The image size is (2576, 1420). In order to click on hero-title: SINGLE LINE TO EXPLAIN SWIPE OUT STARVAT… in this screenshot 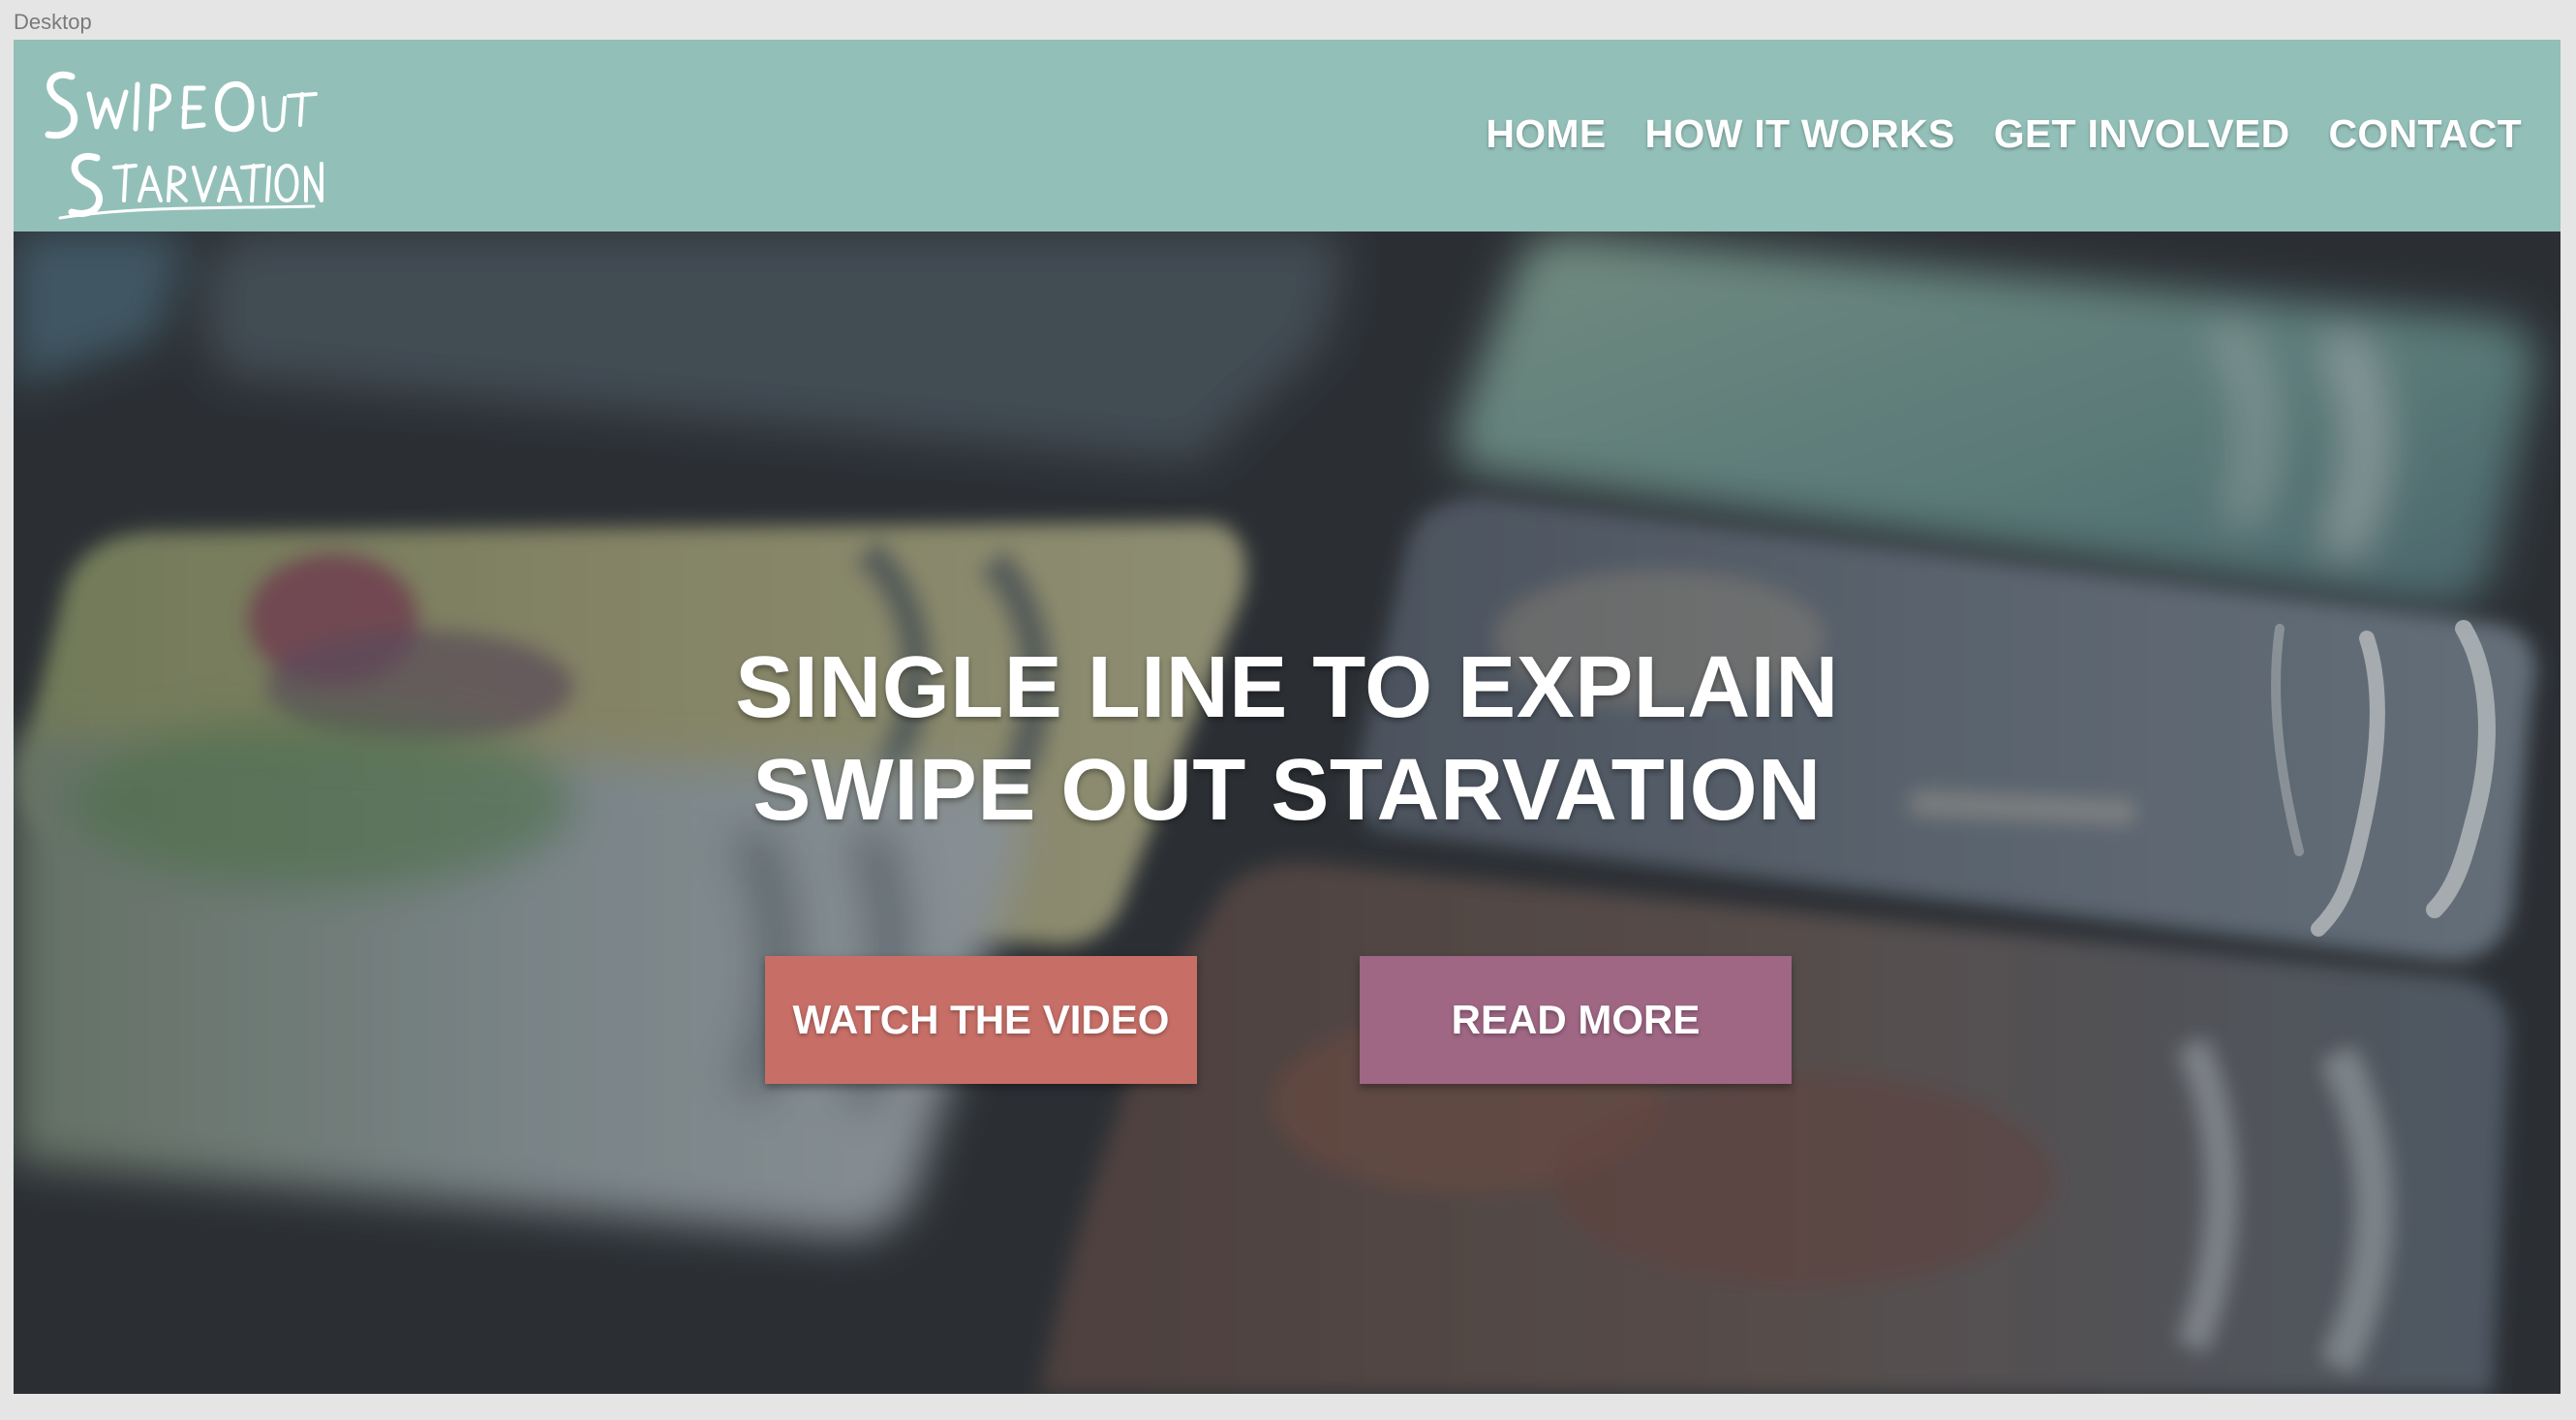, I will do `click(1287, 739)`.